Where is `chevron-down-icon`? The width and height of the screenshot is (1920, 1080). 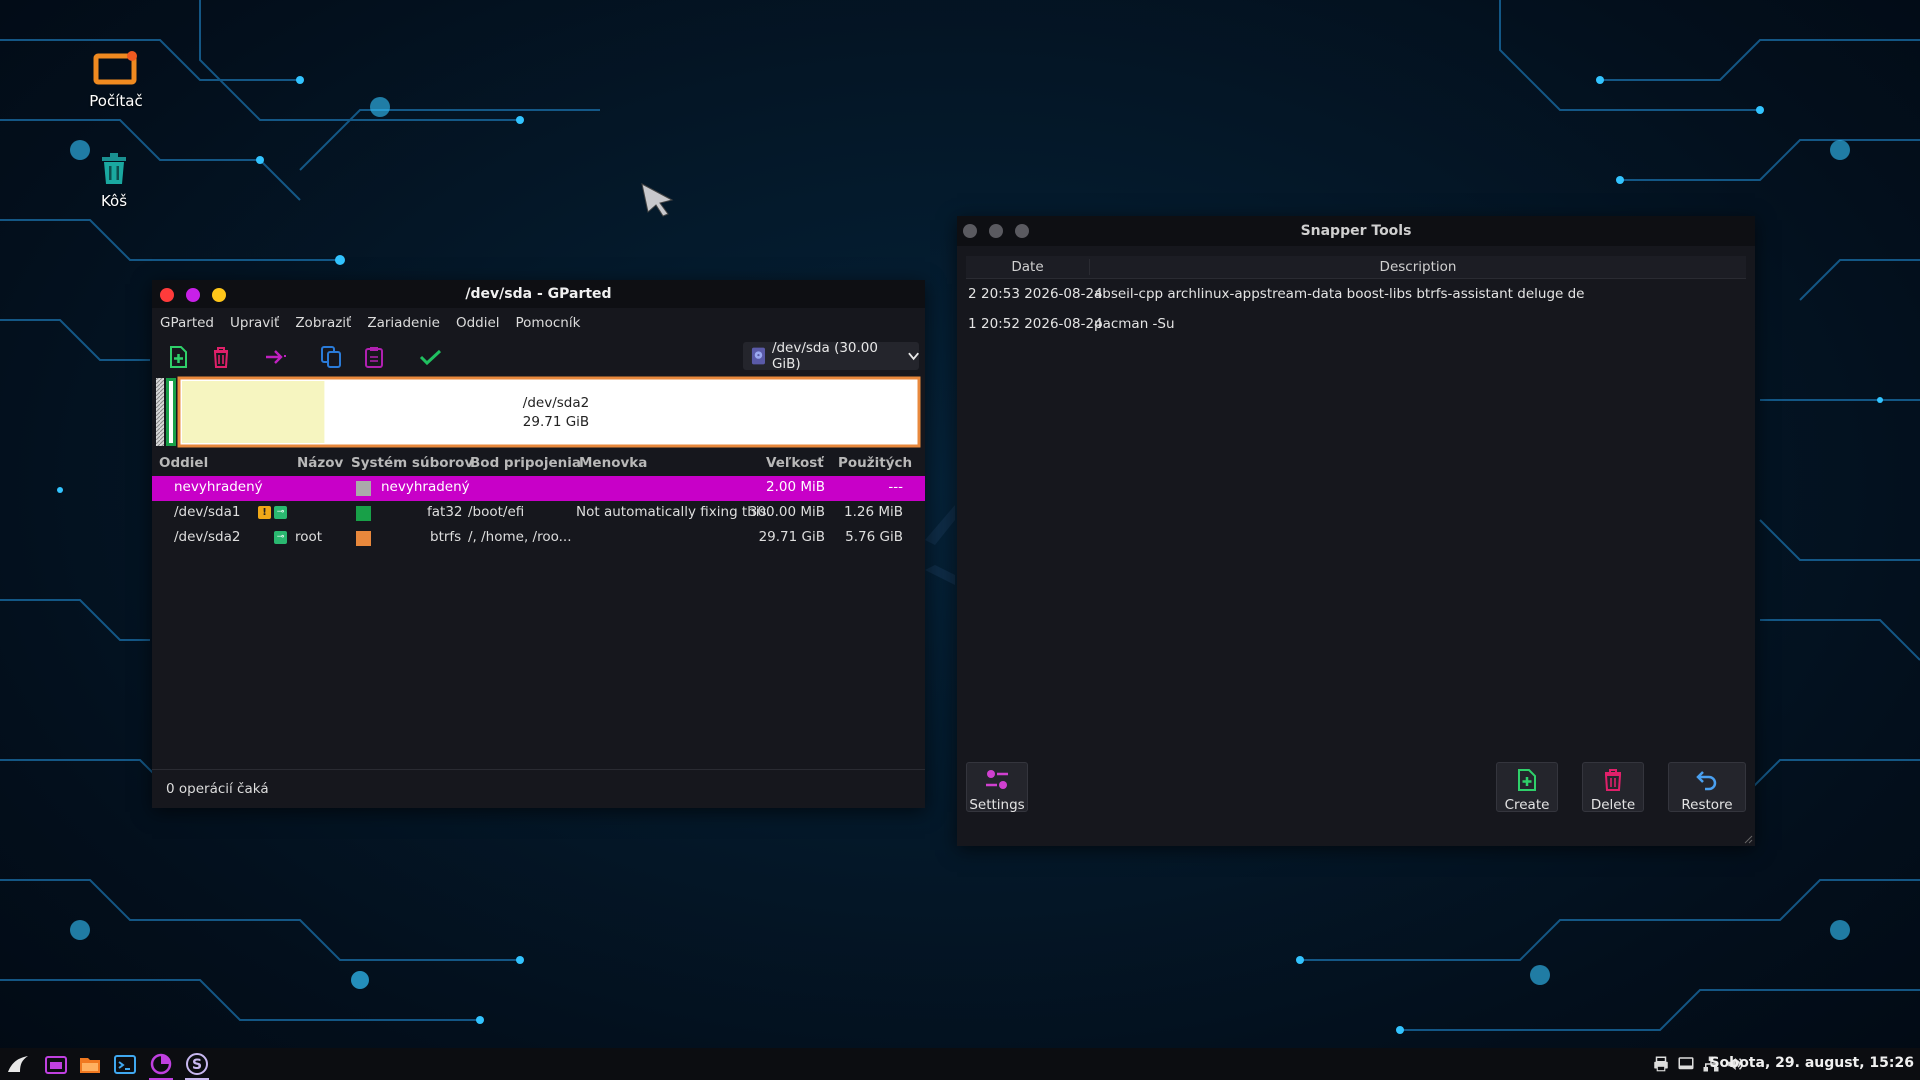 chevron-down-icon is located at coordinates (913, 356).